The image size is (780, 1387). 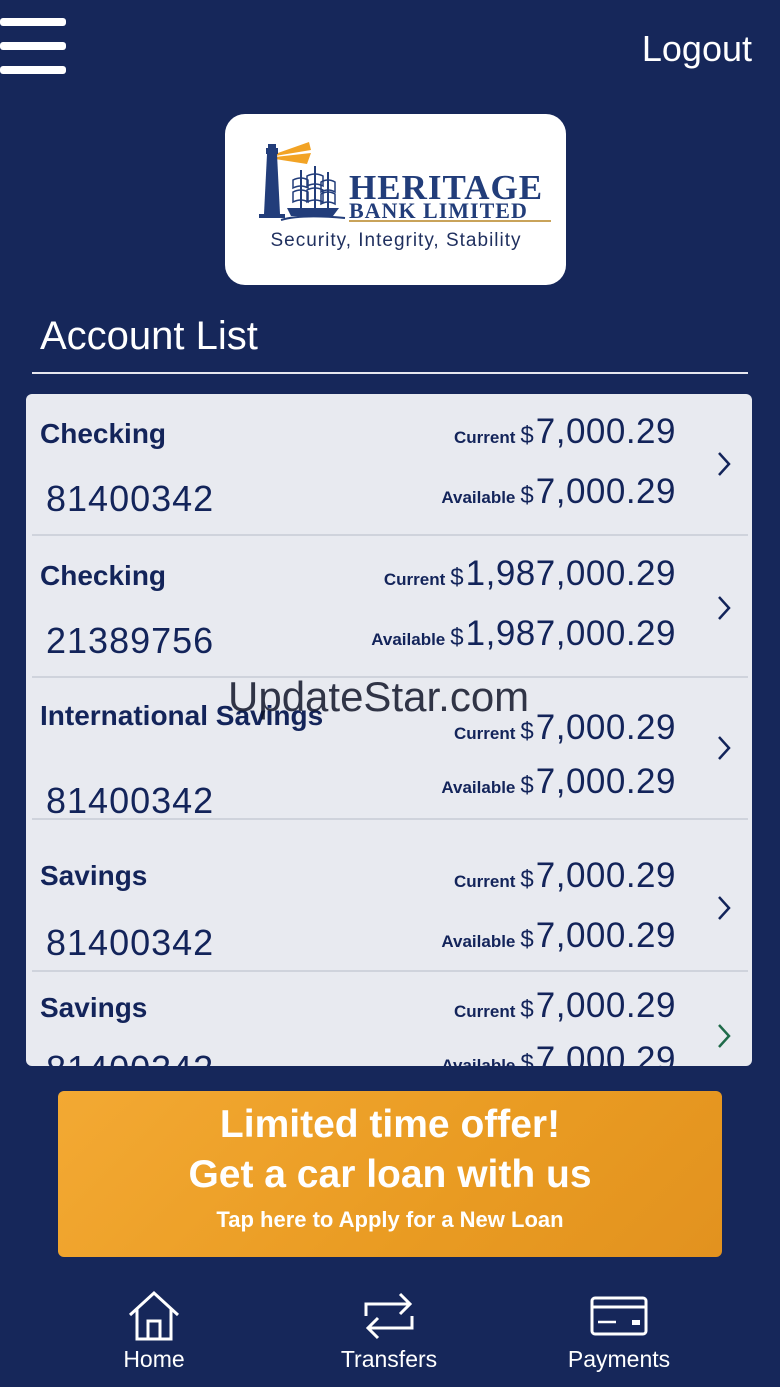 What do you see at coordinates (570, 573) in the screenshot?
I see `current-amount: 1,987,000.29` at bounding box center [570, 573].